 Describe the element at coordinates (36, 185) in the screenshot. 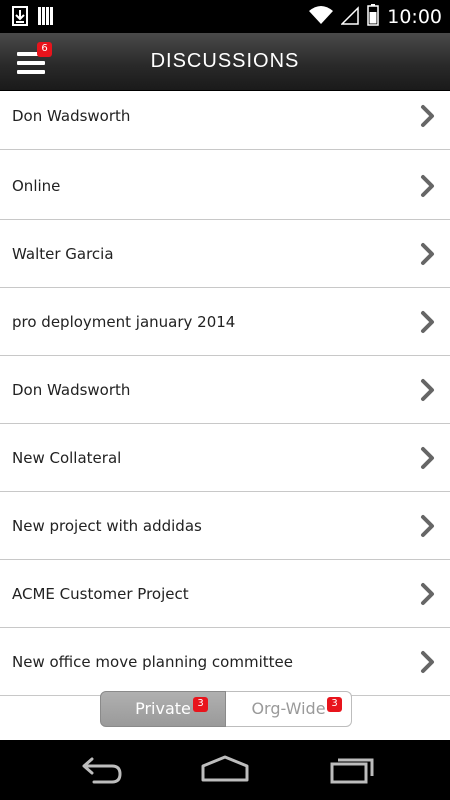

I see `list-item-label: Online` at that location.